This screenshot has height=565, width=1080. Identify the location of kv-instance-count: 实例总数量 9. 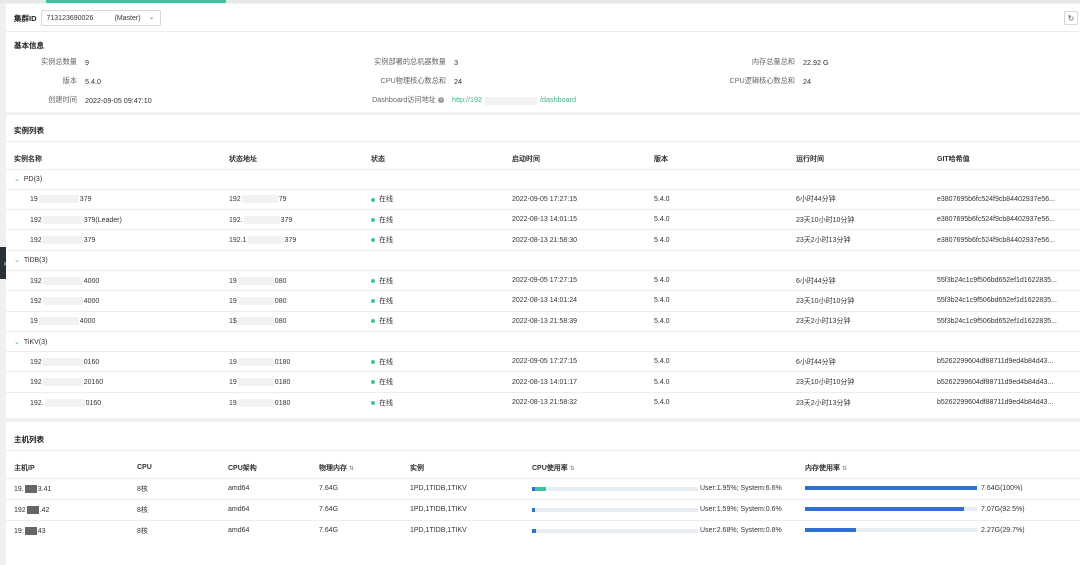
(47, 62).